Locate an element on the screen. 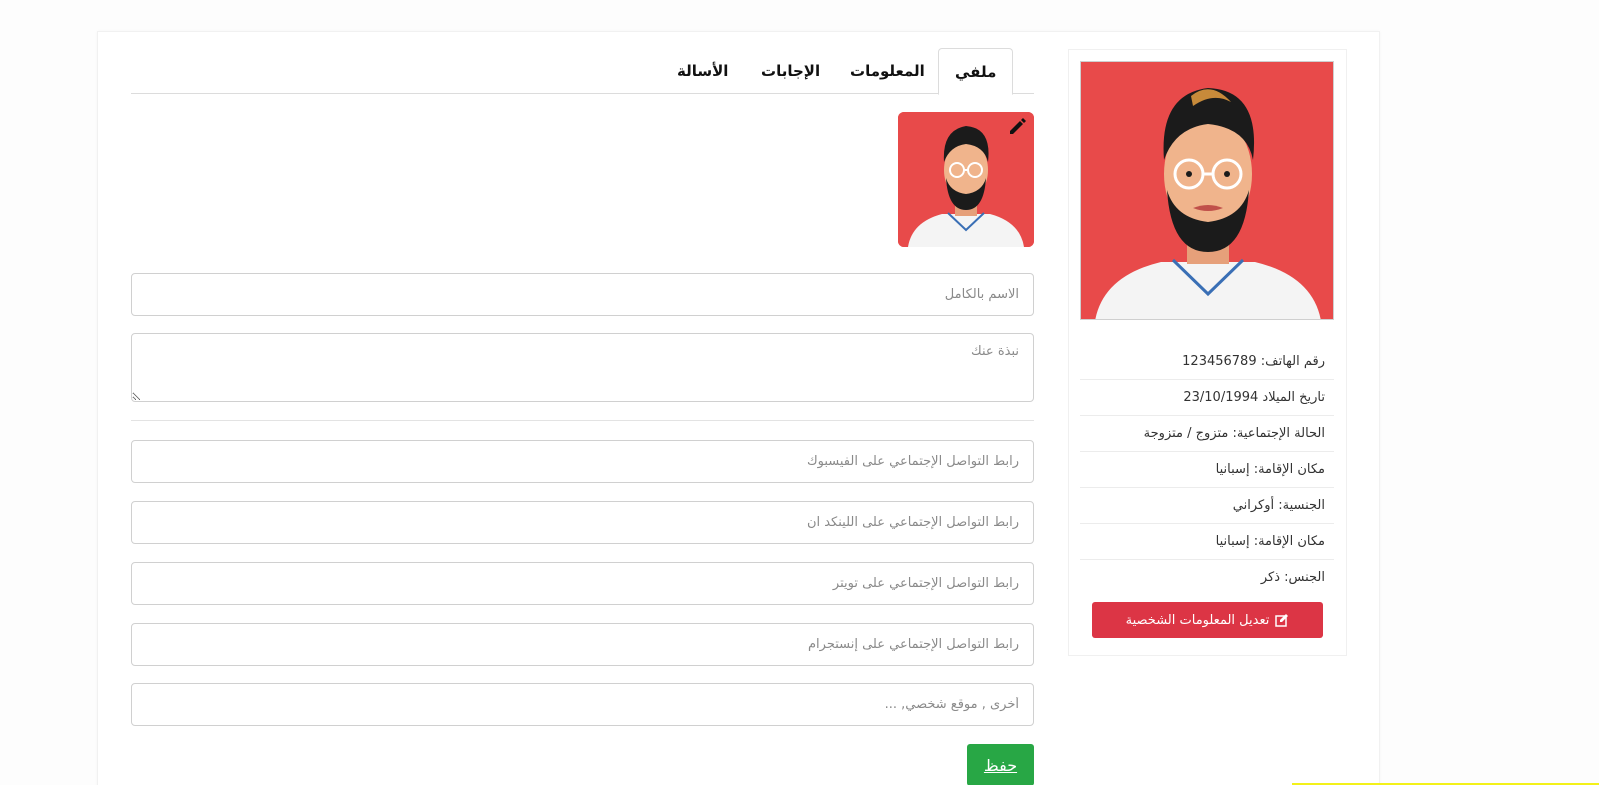 The height and width of the screenshot is (785, 1599). info-residence: مكان الإقامة: إسبانيا is located at coordinates (1207, 470).